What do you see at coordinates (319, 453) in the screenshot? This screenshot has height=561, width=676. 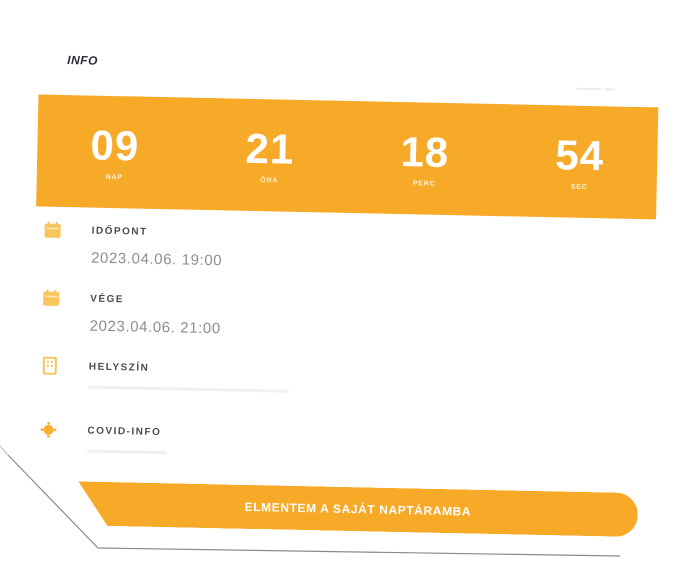 I see `detail-covid: COVID-INFO` at bounding box center [319, 453].